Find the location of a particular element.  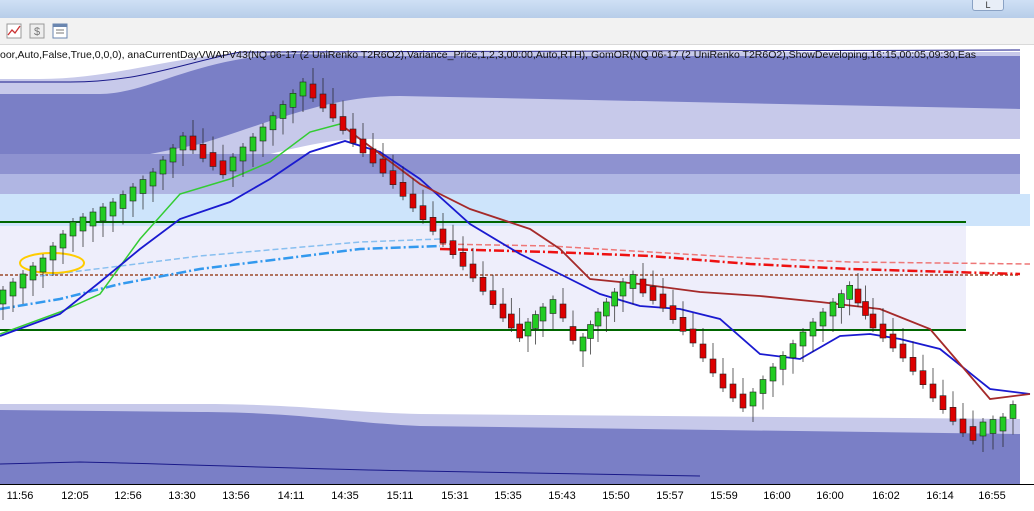

x-axis-tick-label: 16:02 is located at coordinates (886, 496).